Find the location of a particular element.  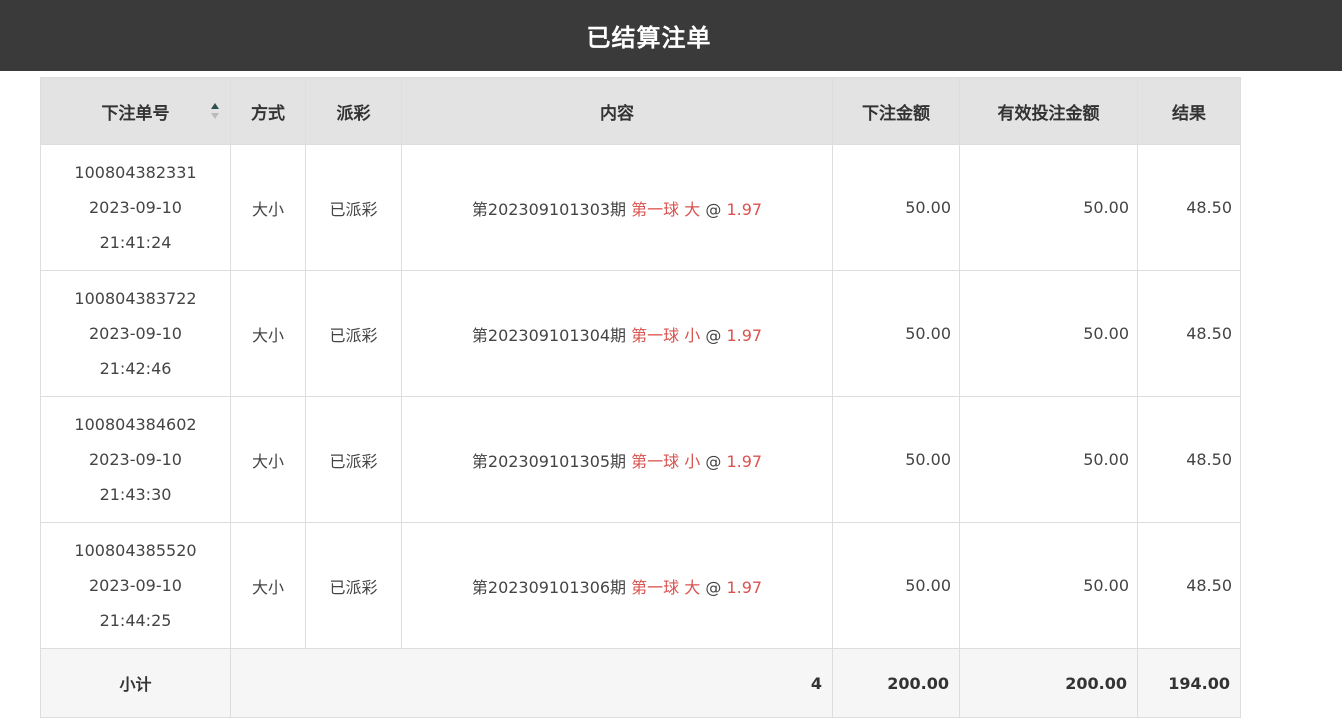

subtotal-bet-amount: 200.00 is located at coordinates (896, 683).